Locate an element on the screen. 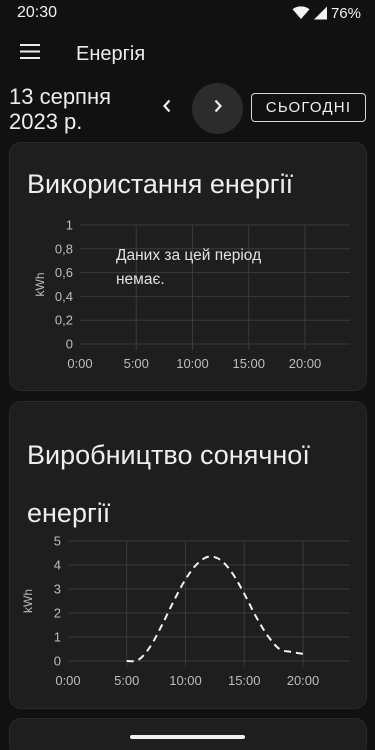 The height and width of the screenshot is (750, 375). status-bar: 20:30 76% is located at coordinates (187, 13).